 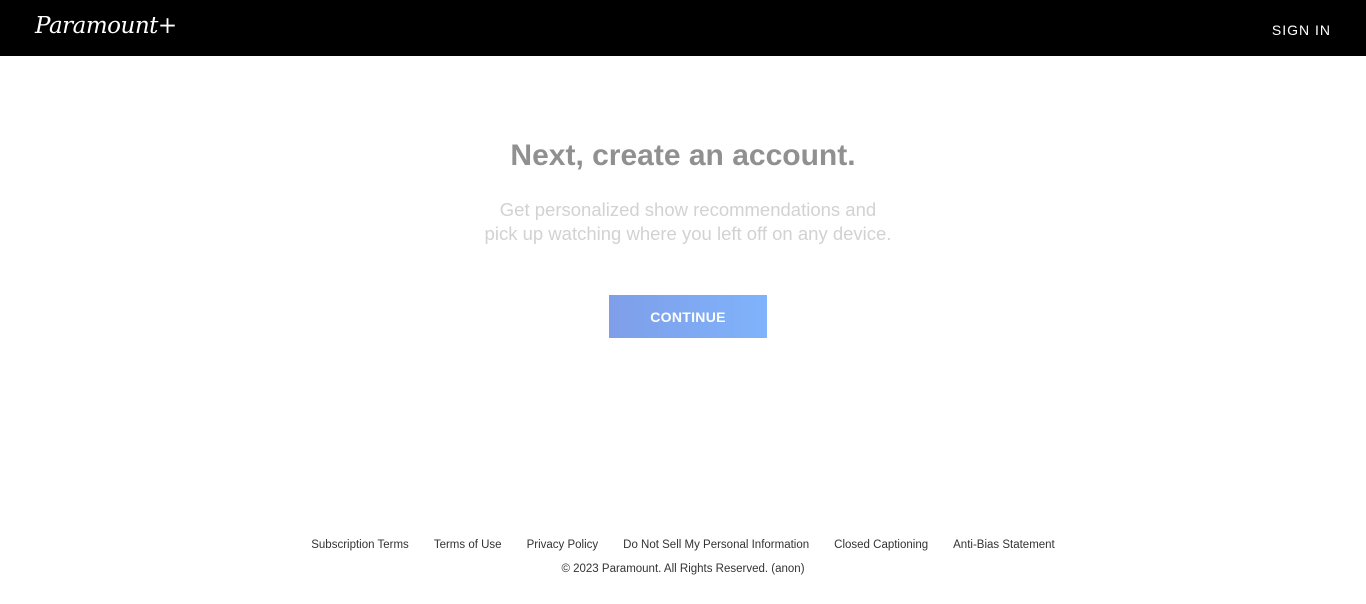 What do you see at coordinates (106, 26) in the screenshot?
I see `paramount-plus-logo: Paramount+` at bounding box center [106, 26].